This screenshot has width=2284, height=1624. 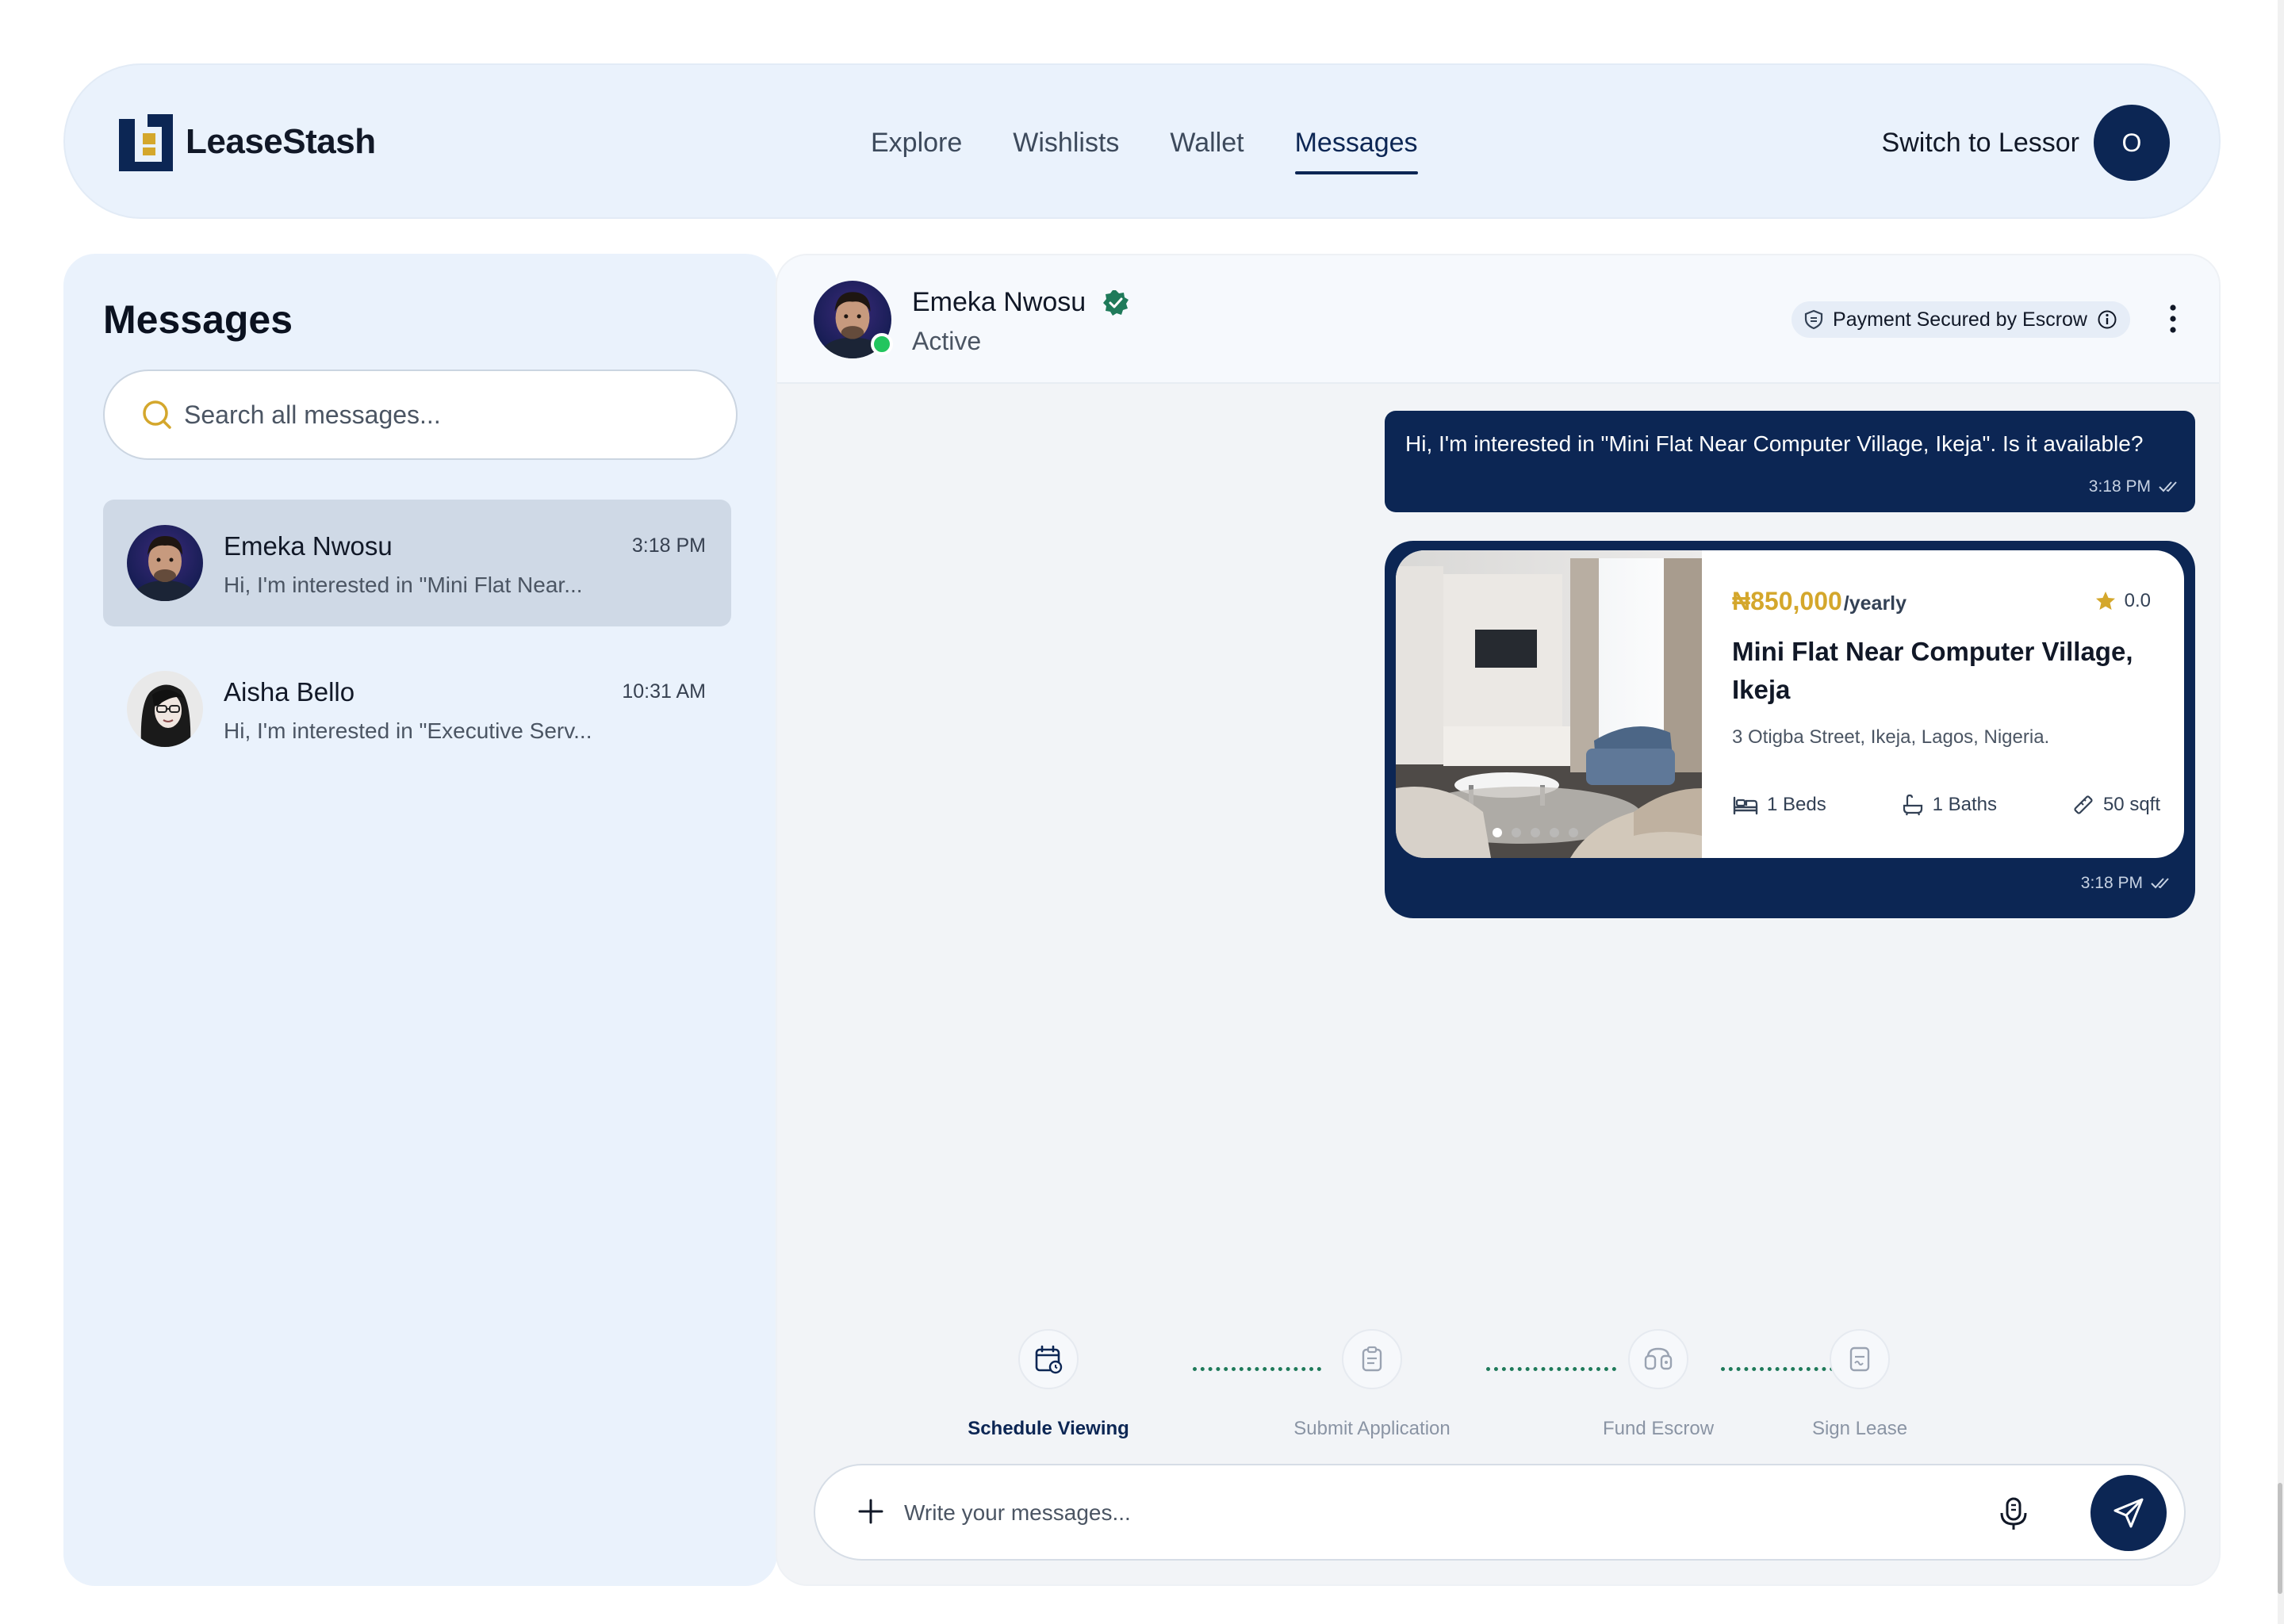 I want to click on price-value: ₦850,000, so click(x=1787, y=601).